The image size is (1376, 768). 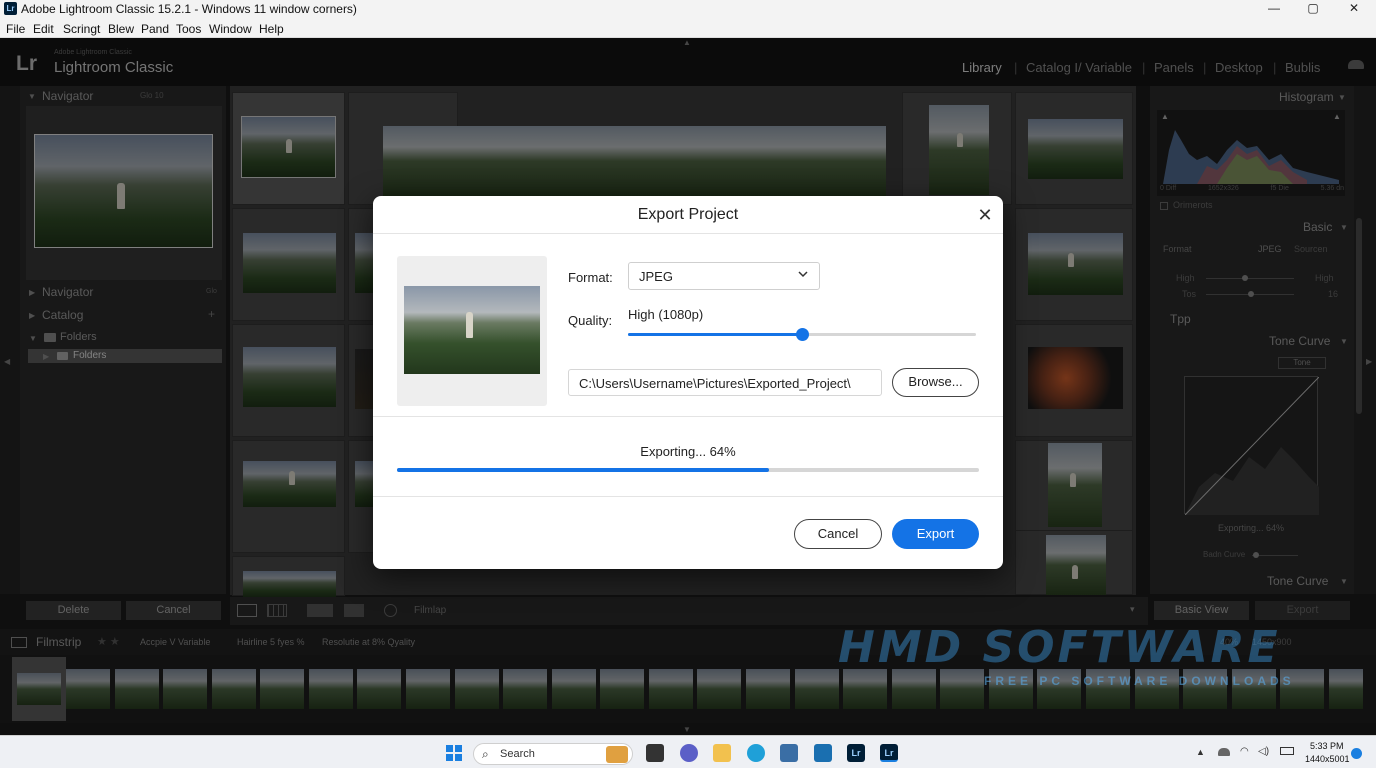 I want to click on export-progress-fill, so click(x=583, y=470).